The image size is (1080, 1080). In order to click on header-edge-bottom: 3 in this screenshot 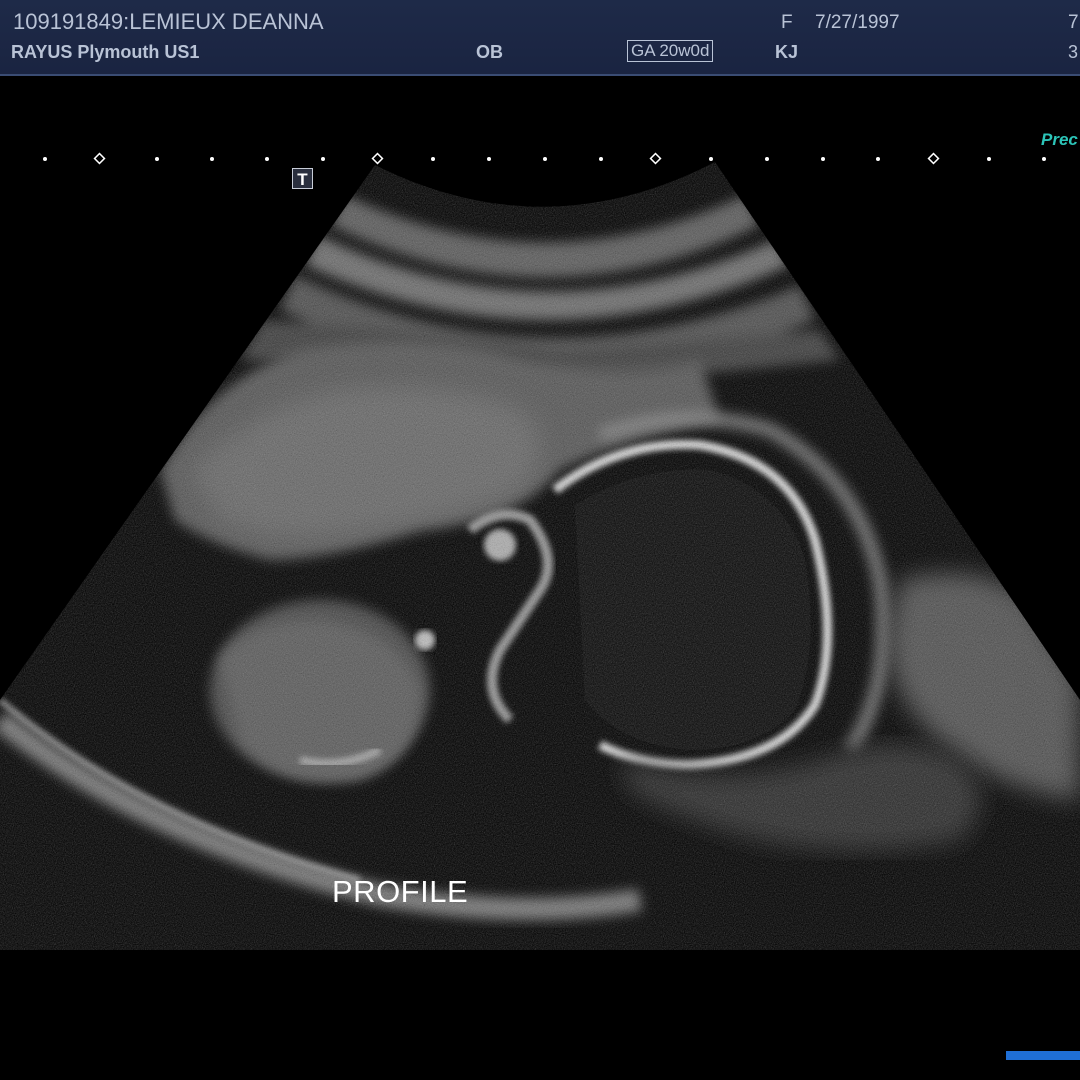, I will do `click(1073, 52)`.